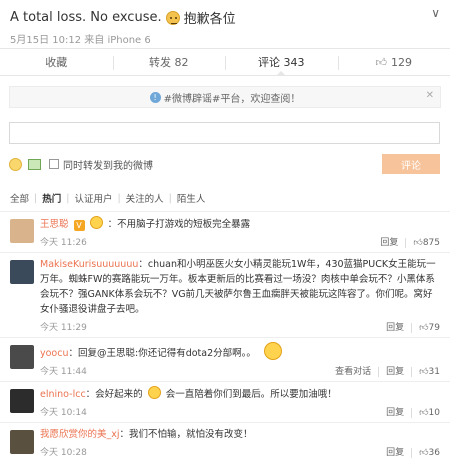 The height and width of the screenshot is (458, 450). Describe the element at coordinates (155, 97) in the screenshot. I see `info-icon: !` at that location.